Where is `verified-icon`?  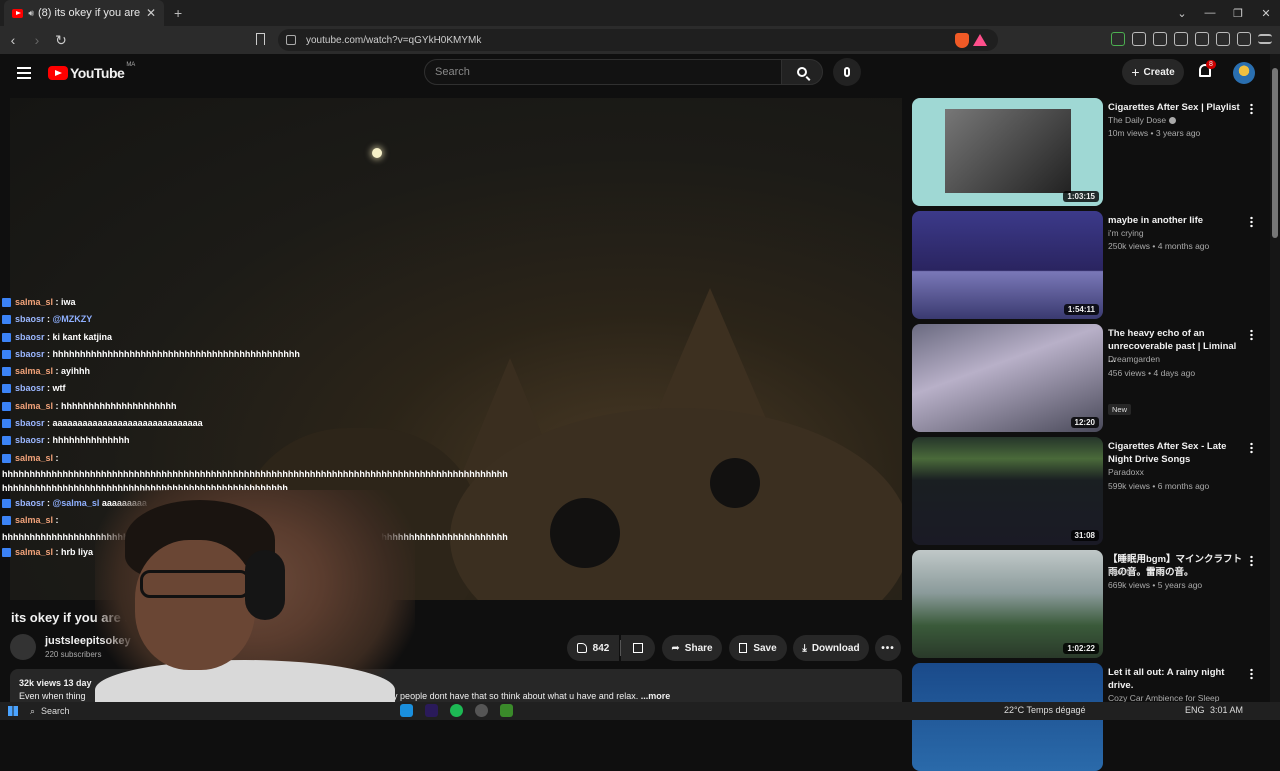
verified-icon is located at coordinates (1173, 121).